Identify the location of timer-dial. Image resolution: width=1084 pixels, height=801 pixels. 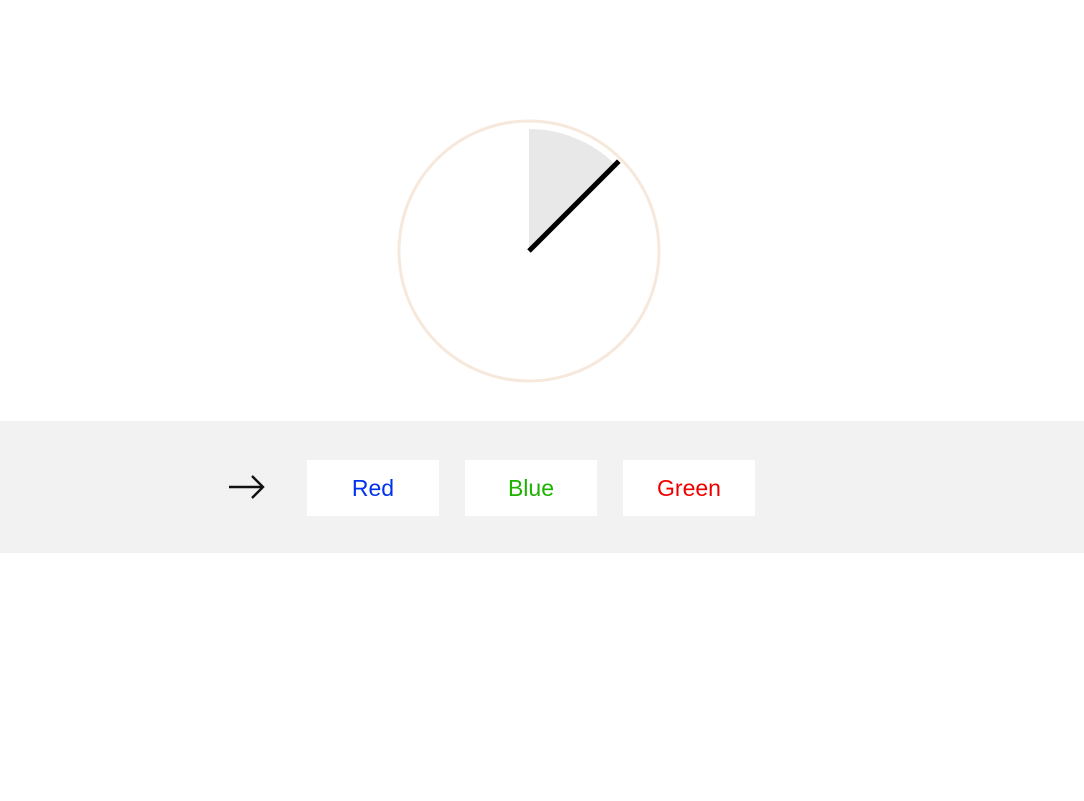
(529, 251).